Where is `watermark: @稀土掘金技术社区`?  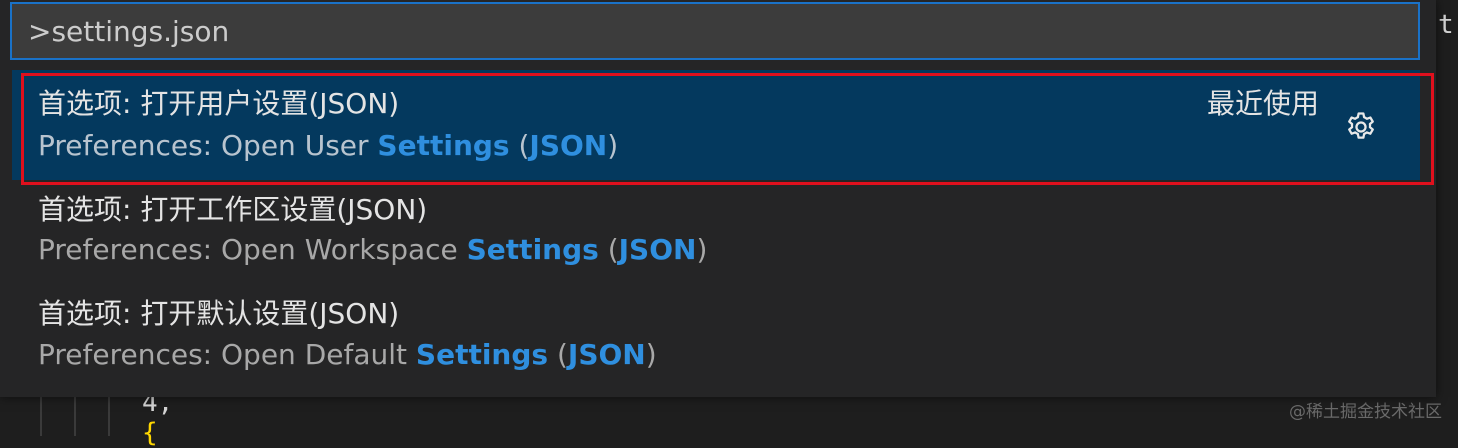
watermark: @稀土掘金技术社区 is located at coordinates (1365, 412).